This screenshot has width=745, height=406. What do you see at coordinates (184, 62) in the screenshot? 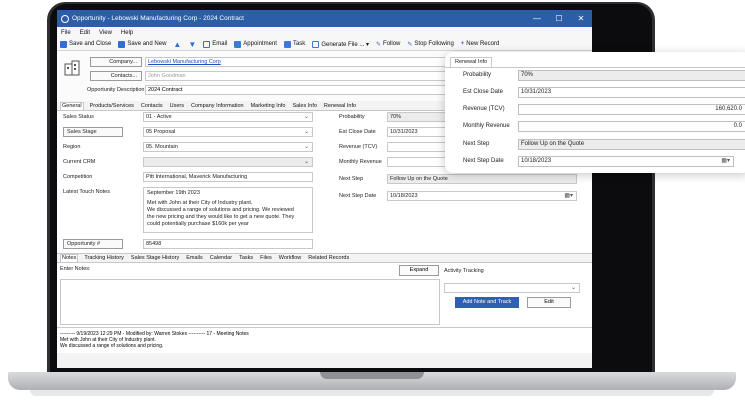
I see `company-link: Lebowski Manufacturing Corp` at bounding box center [184, 62].